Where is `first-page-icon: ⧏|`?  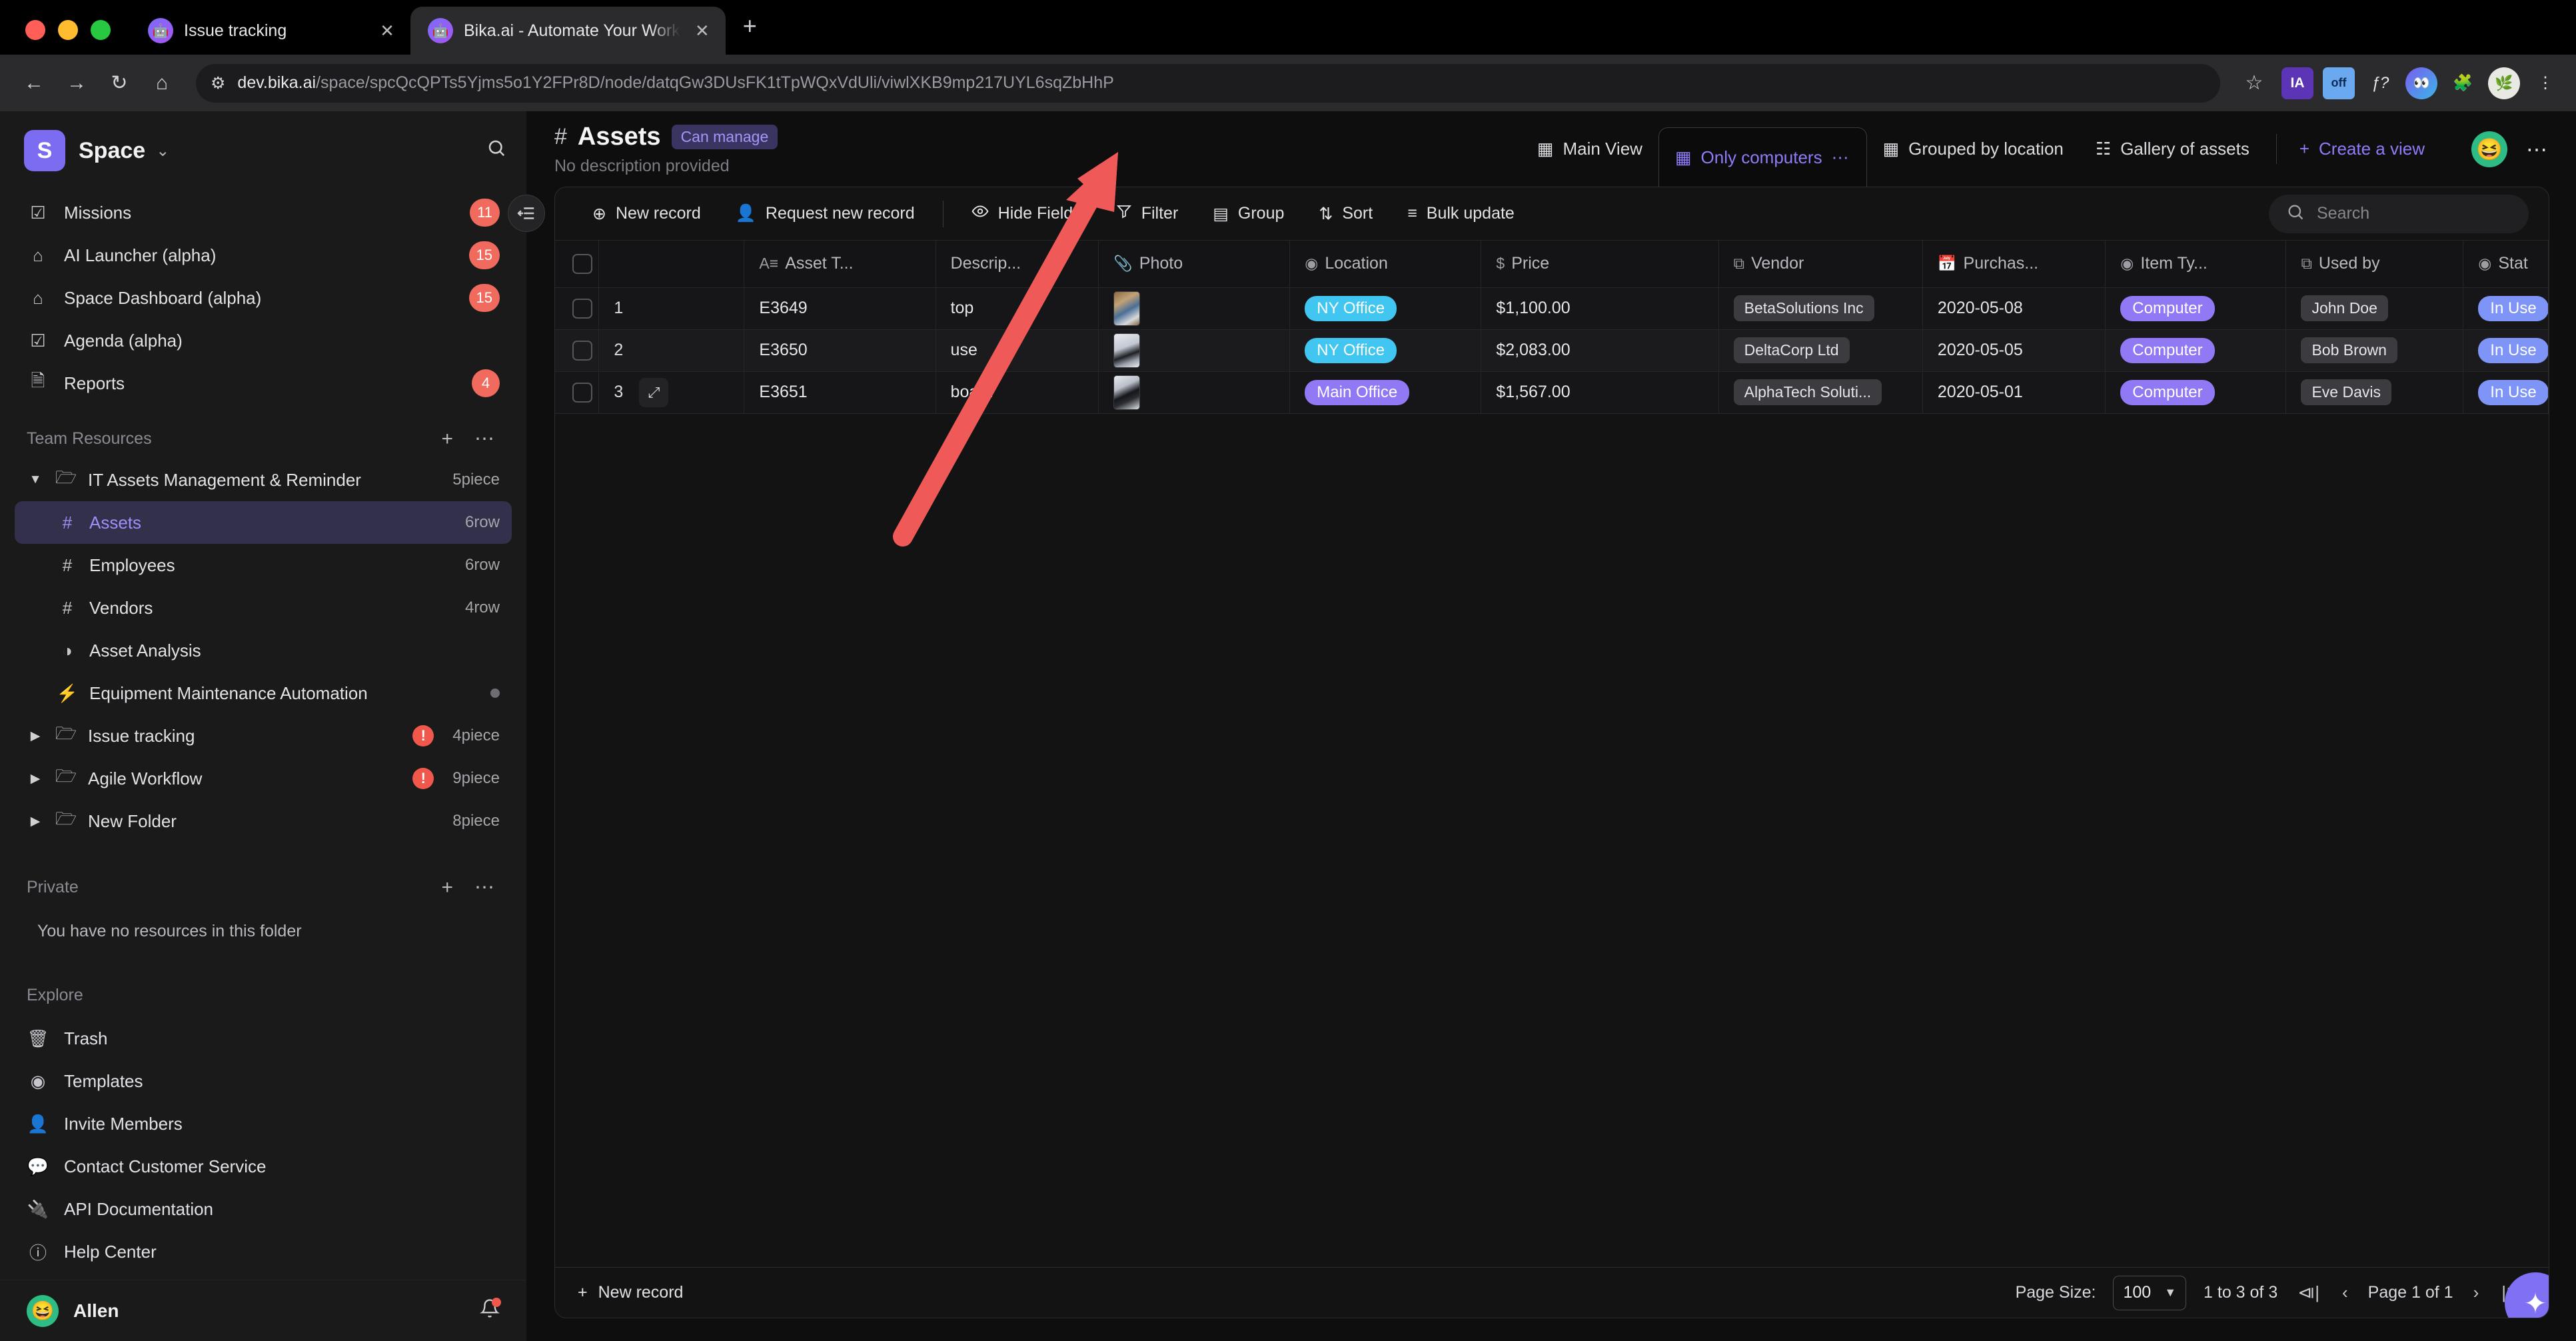 first-page-icon: ⧏| is located at coordinates (2308, 1292).